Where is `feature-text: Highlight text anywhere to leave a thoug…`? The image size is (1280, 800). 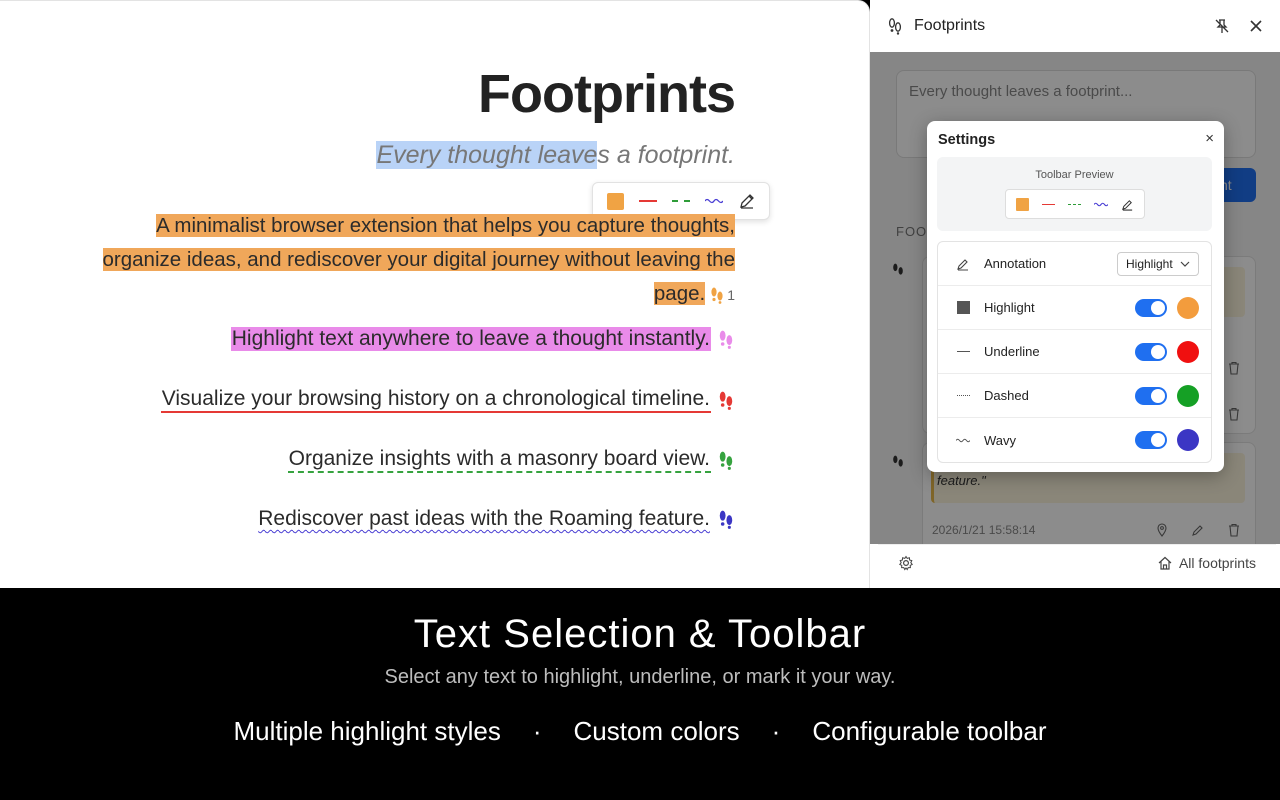
feature-text: Highlight text anywhere to leave a thoug… is located at coordinates (470, 339).